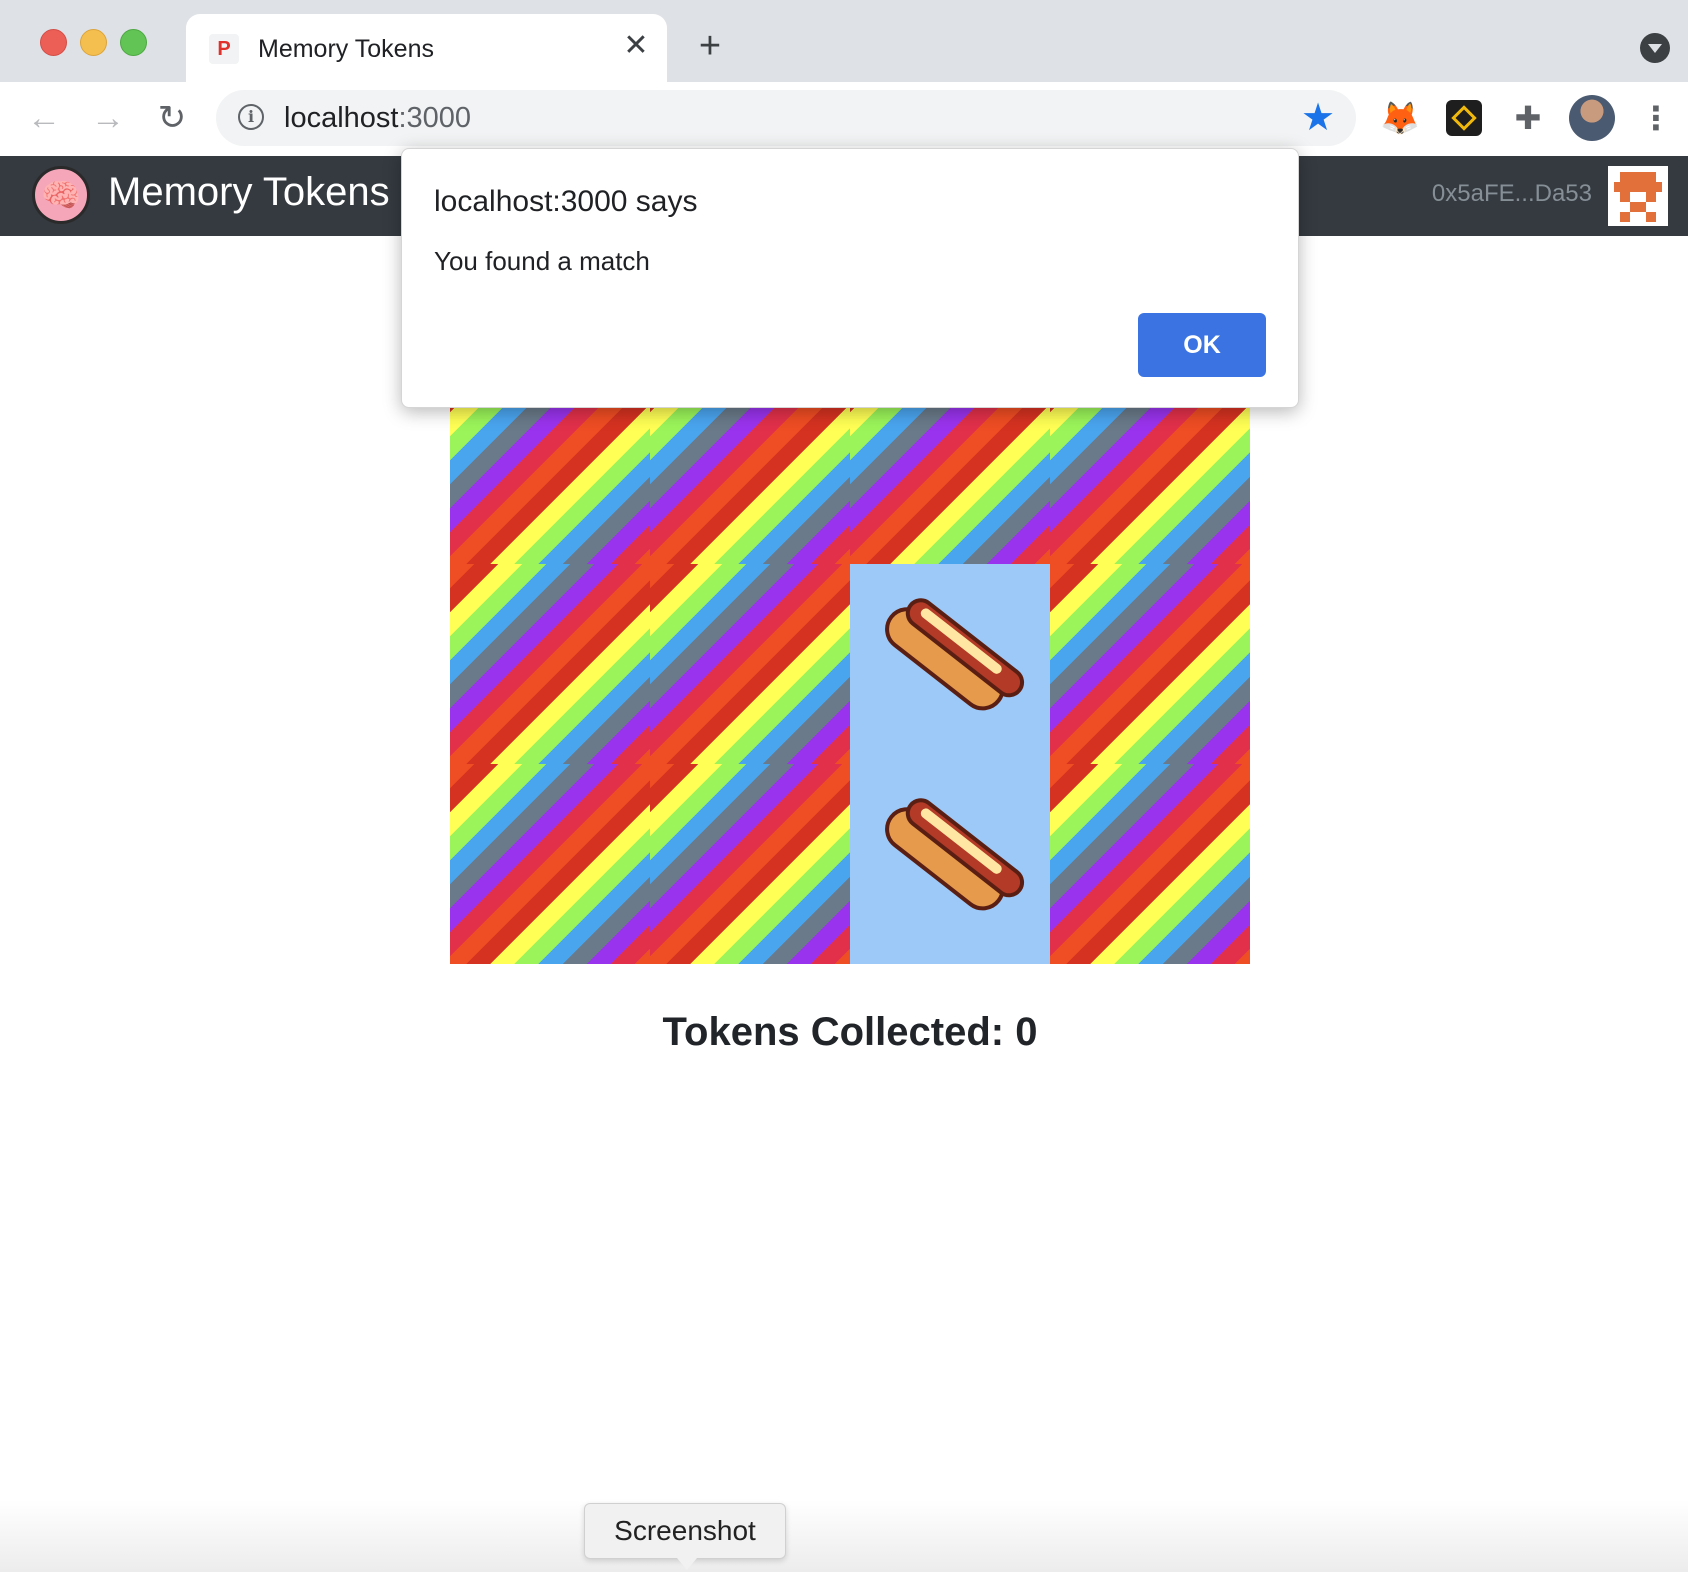 The height and width of the screenshot is (1572, 1688). Describe the element at coordinates (108, 118) in the screenshot. I see `forward-icon: →` at that location.